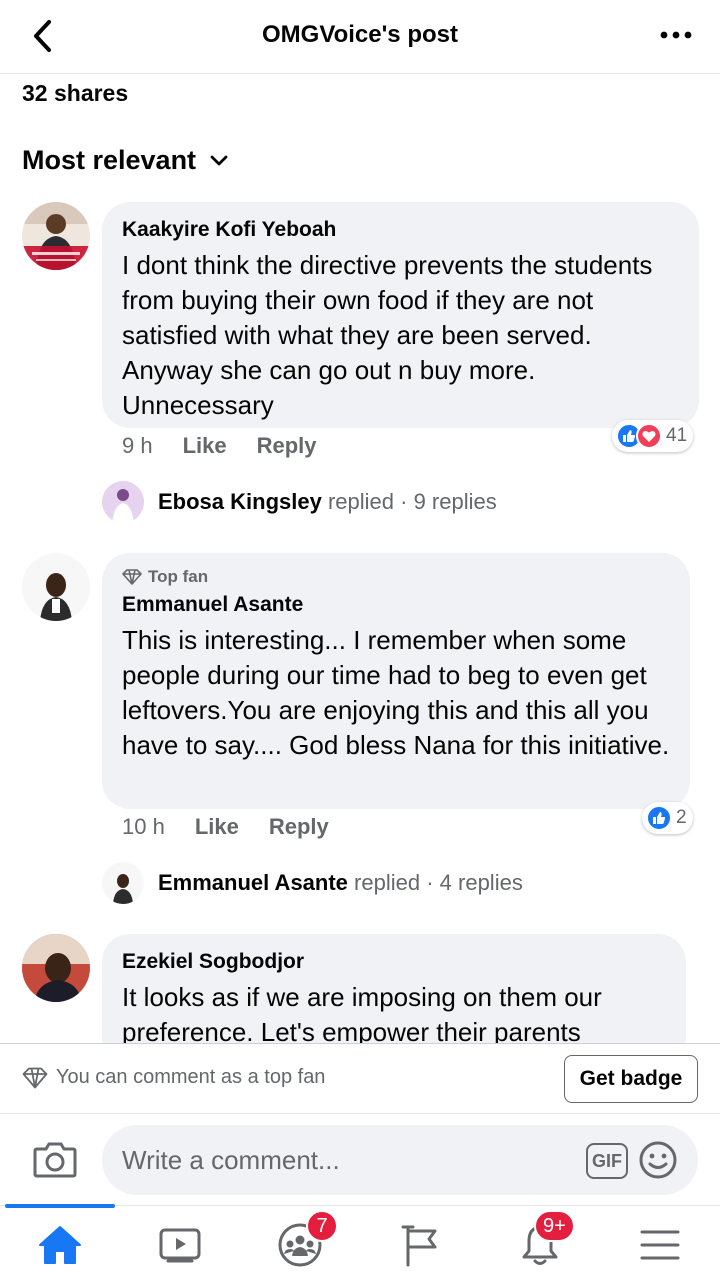  Describe the element at coordinates (400, 230) in the screenshot. I see `comment-author: Kaakyire Kofi Yeboah` at that location.